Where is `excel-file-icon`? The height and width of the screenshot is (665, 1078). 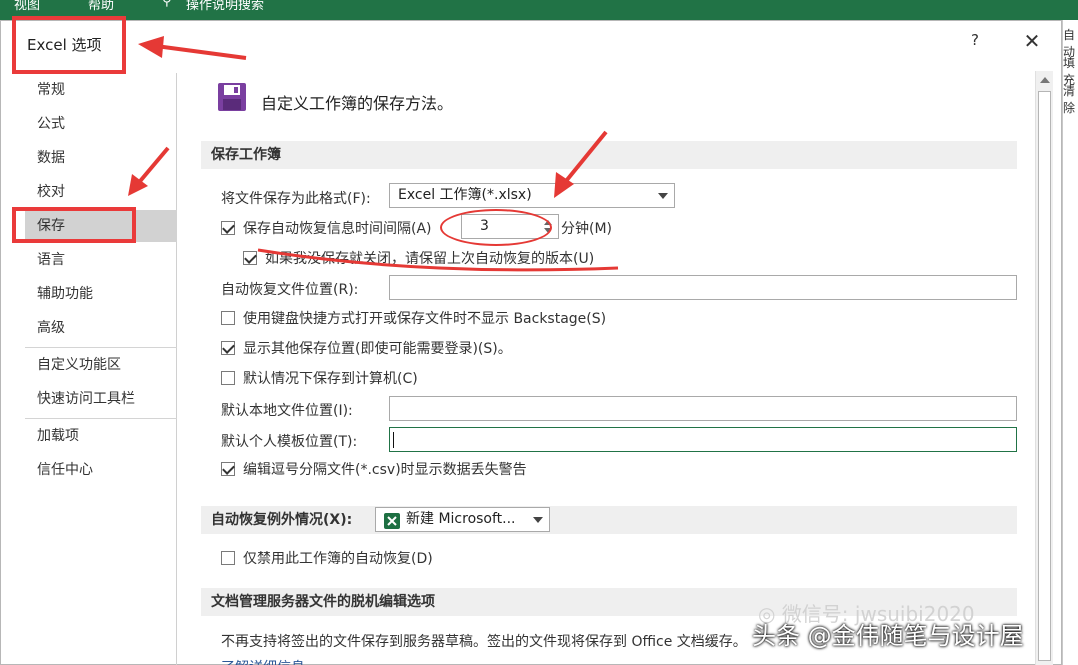 excel-file-icon is located at coordinates (392, 521).